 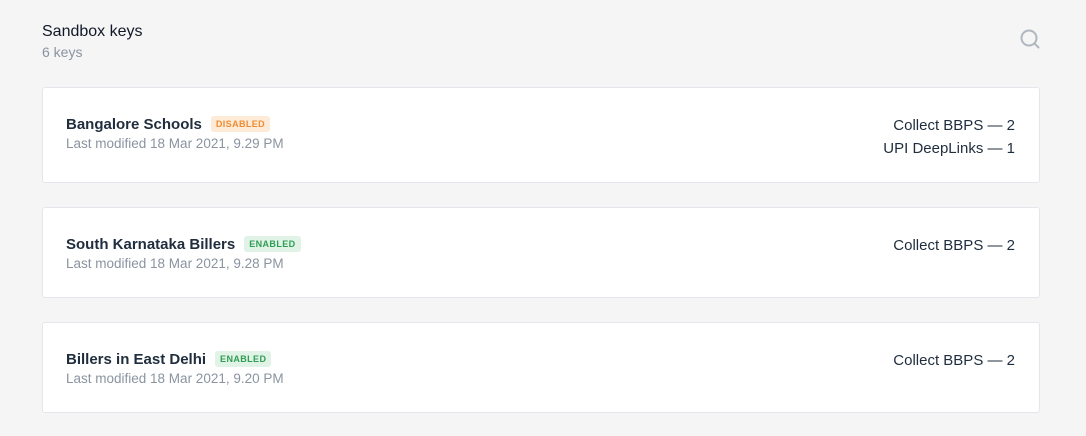 I want to click on key-name: Bangalore Schools, so click(x=134, y=124).